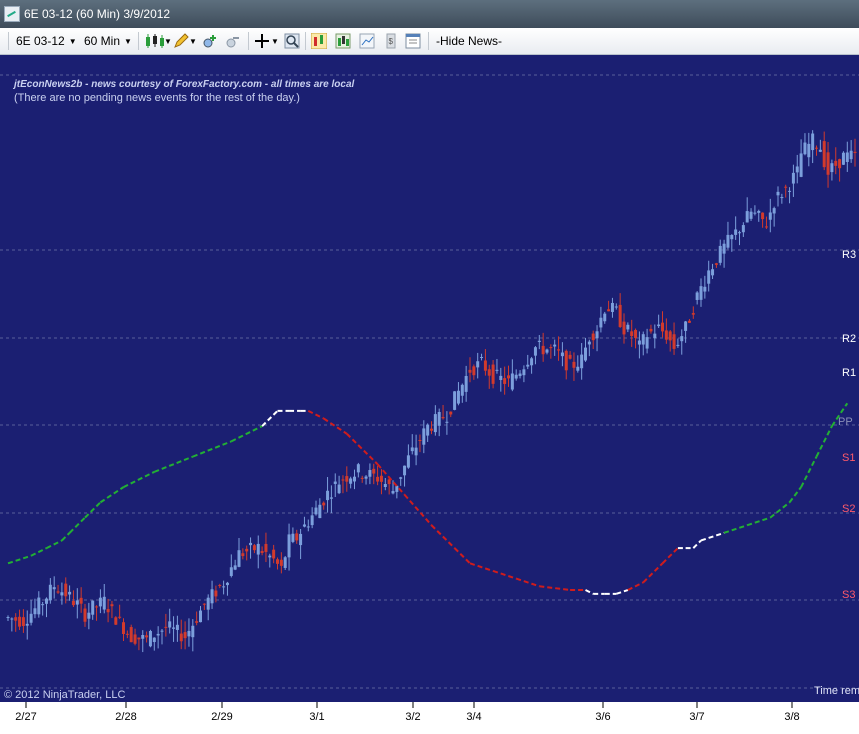 The height and width of the screenshot is (734, 859). I want to click on x-tick-label: 2/29, so click(221, 717).